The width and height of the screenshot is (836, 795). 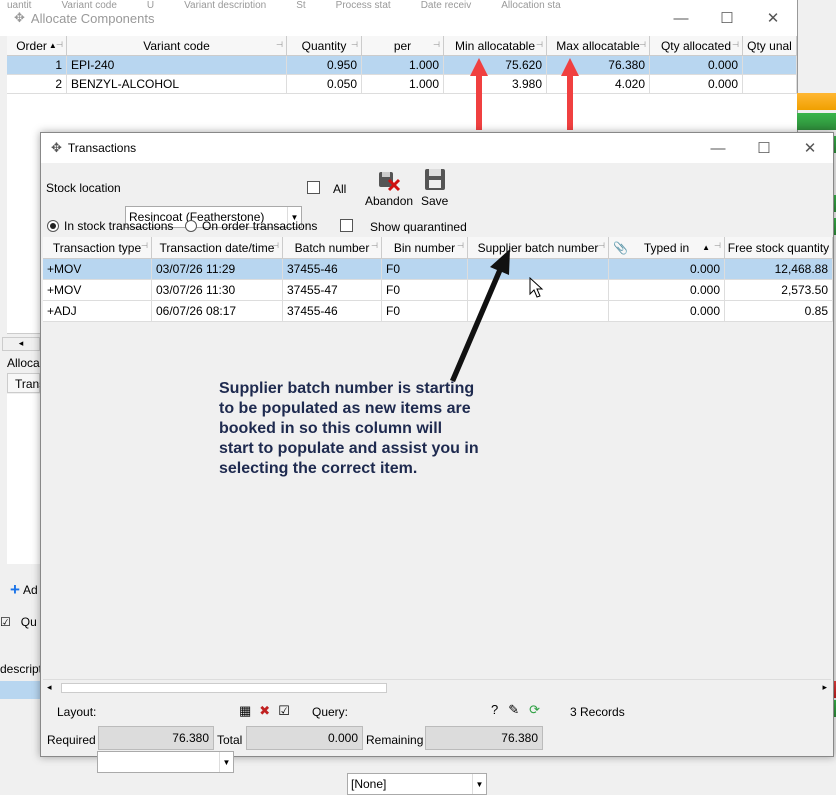 I want to click on paperclip-icon: 📎, so click(x=620, y=247).